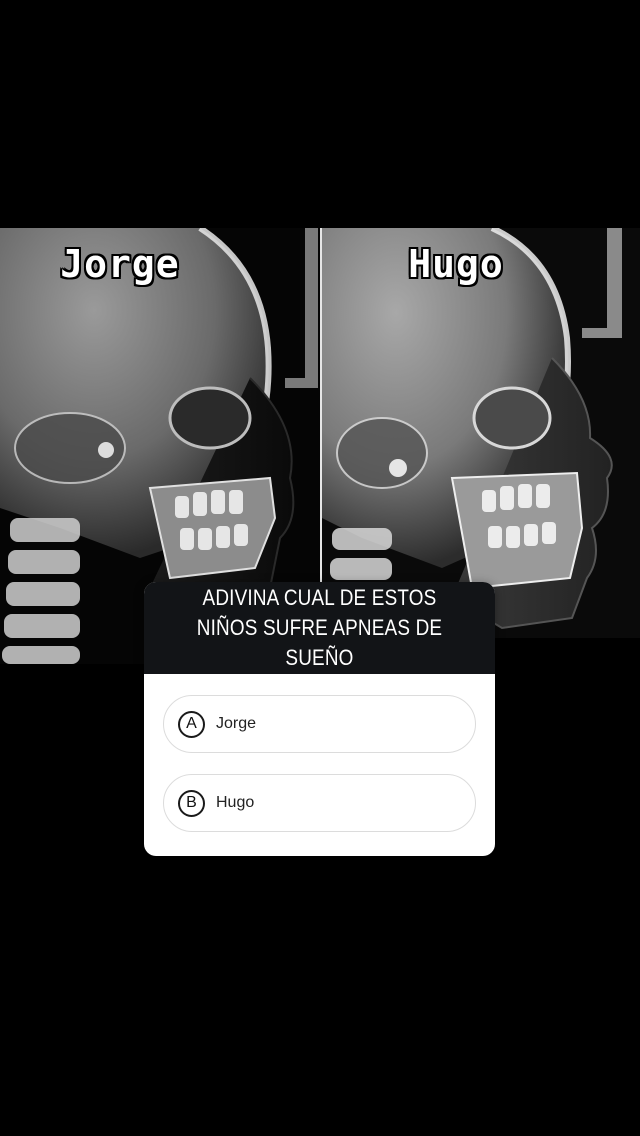 The width and height of the screenshot is (640, 1136). What do you see at coordinates (191, 724) in the screenshot?
I see `option-letter-badge: A` at bounding box center [191, 724].